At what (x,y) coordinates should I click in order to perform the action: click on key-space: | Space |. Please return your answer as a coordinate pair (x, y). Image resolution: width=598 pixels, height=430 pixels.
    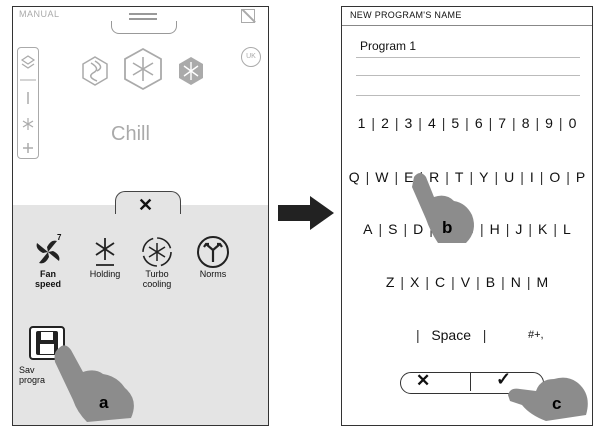
    Looking at the image, I should click on (451, 335).